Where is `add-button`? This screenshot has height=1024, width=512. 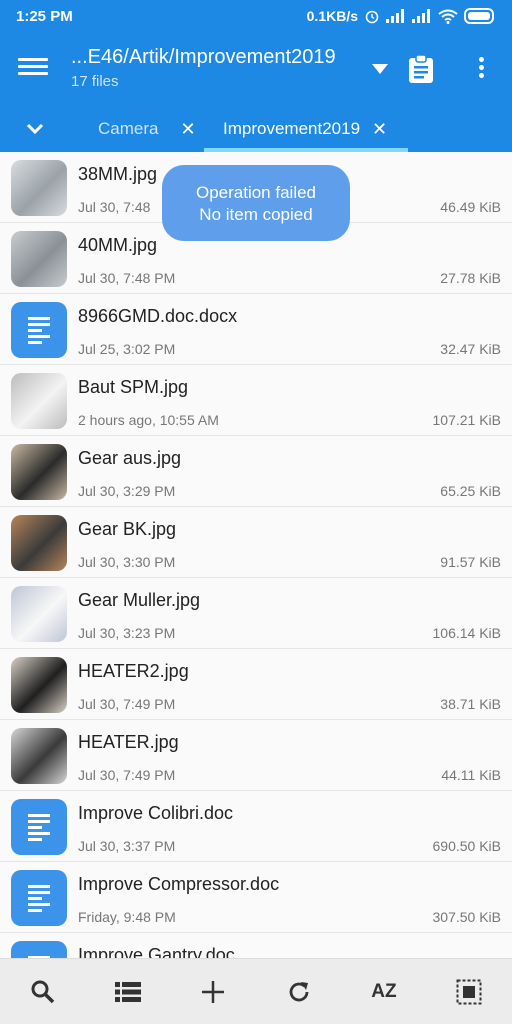 add-button is located at coordinates (213, 992).